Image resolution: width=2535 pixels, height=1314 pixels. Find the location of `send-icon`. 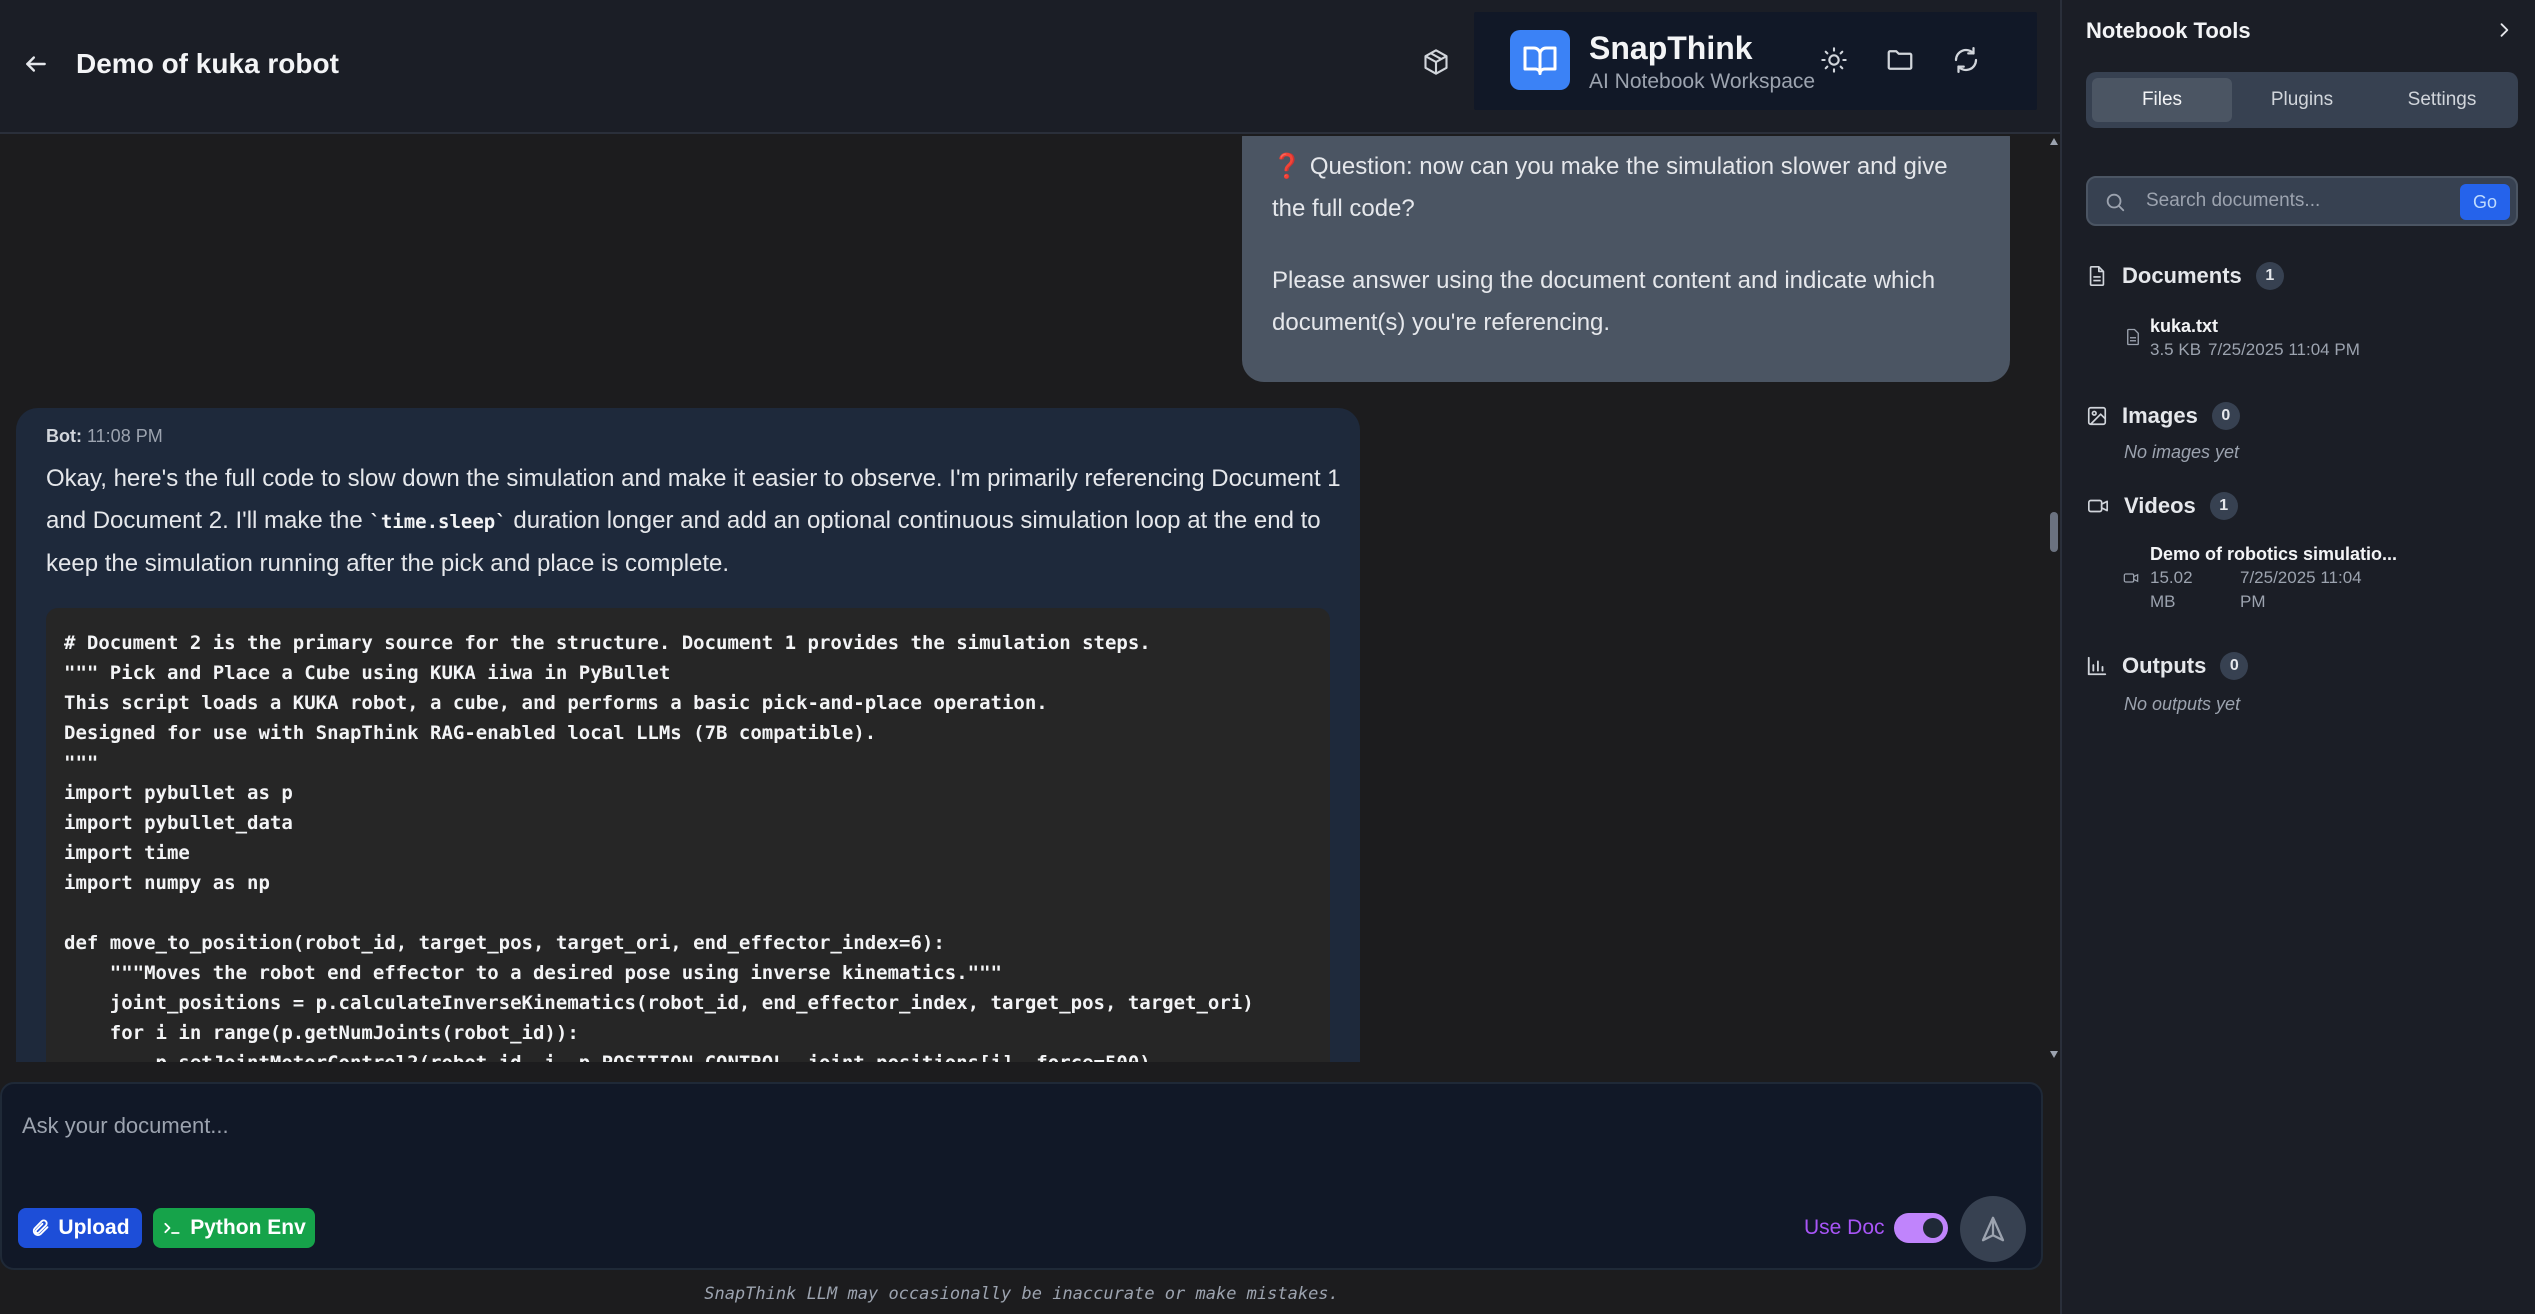

send-icon is located at coordinates (1993, 1229).